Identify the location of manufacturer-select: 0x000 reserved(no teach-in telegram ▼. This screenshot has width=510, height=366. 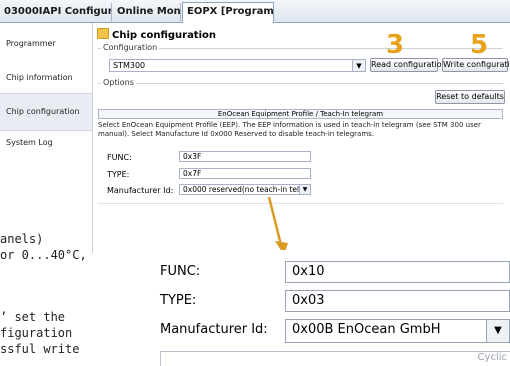
(245, 189).